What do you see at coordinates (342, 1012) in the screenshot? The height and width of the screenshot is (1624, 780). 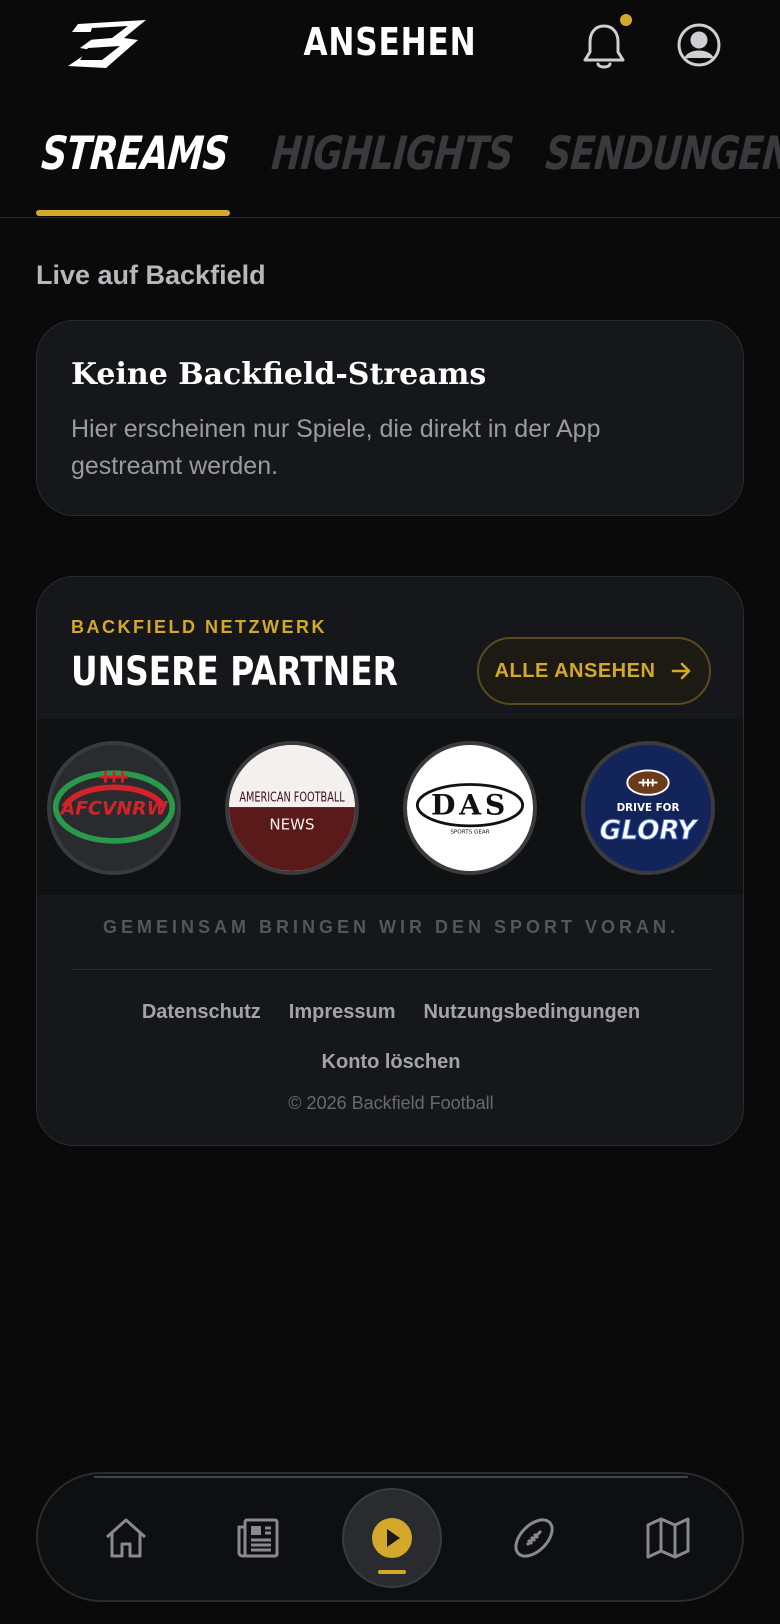 I see `link-impressum: Impressum` at bounding box center [342, 1012].